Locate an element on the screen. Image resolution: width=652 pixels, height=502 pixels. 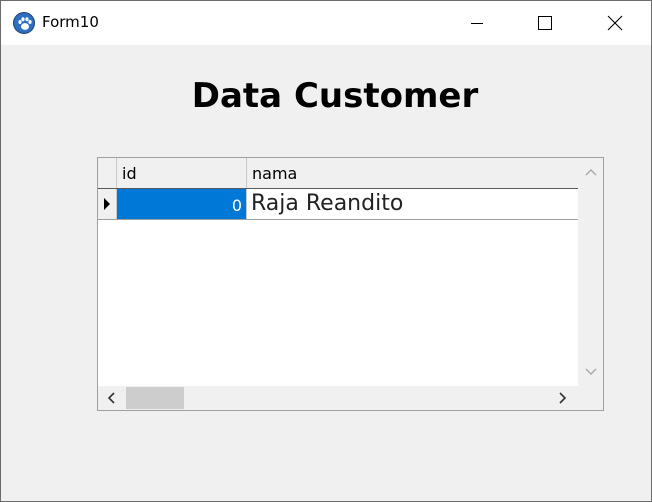
close-button is located at coordinates (615, 23).